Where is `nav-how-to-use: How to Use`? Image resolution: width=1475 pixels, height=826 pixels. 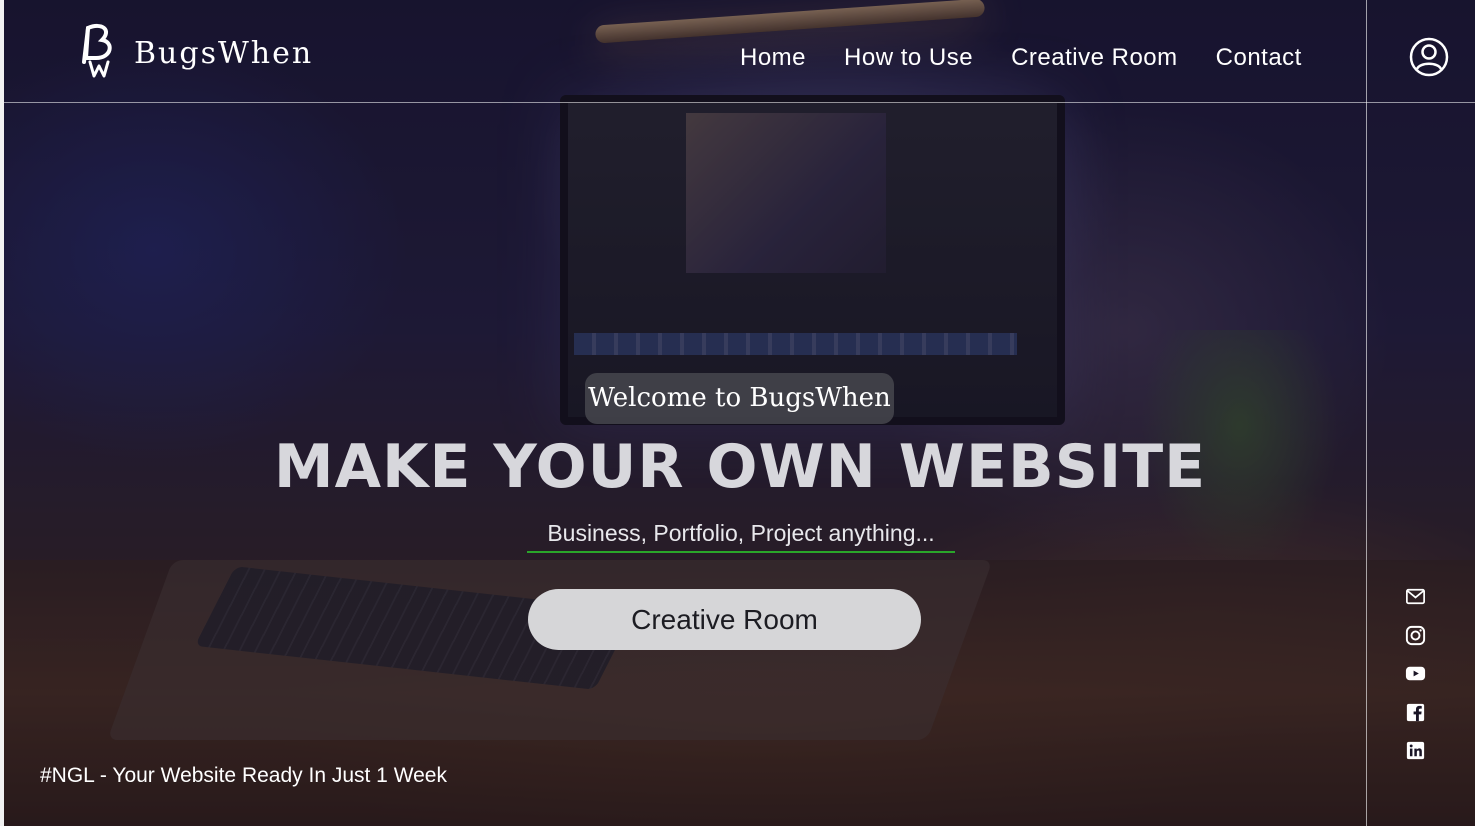
nav-how-to-use: How to Use is located at coordinates (908, 58).